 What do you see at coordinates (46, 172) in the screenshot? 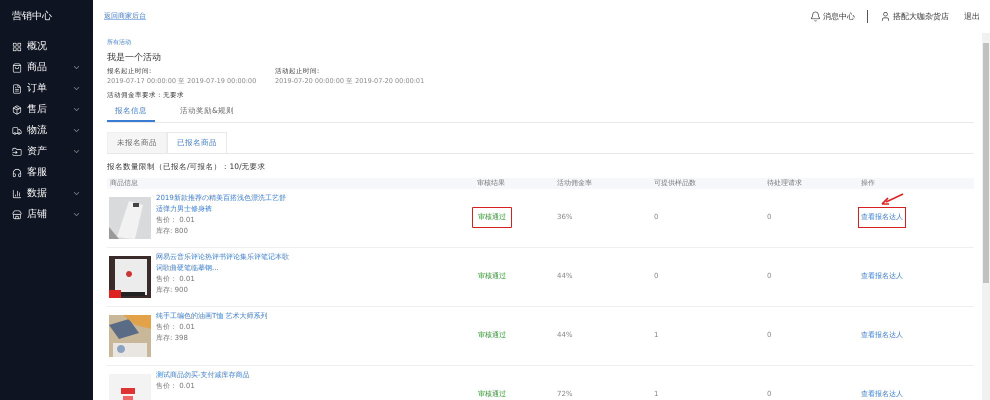
I see `sidebar-item: 客服` at bounding box center [46, 172].